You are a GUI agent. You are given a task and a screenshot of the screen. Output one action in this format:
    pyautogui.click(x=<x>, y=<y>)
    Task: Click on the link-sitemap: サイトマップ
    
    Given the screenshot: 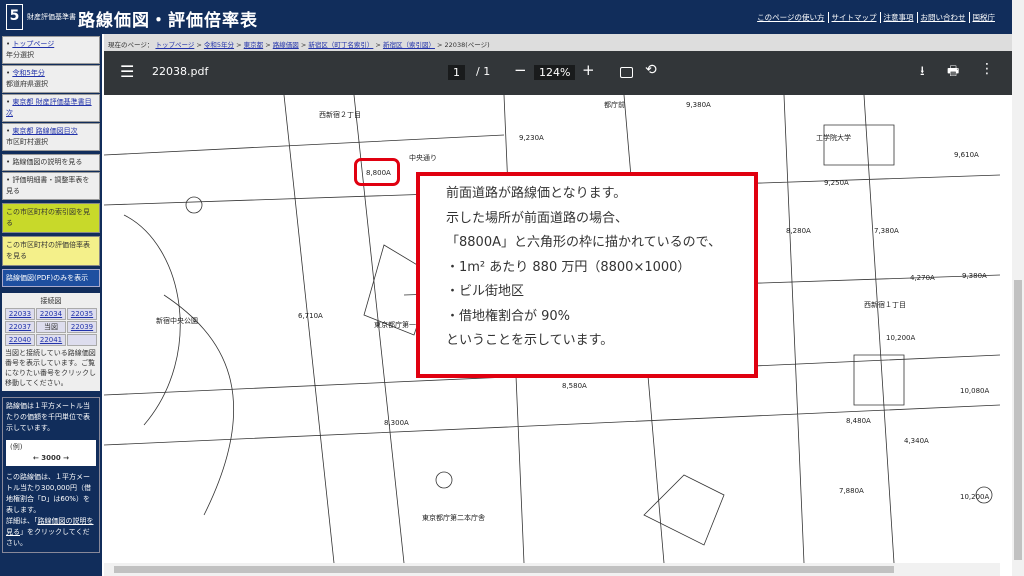 What is the action you would take?
    pyautogui.click(x=853, y=17)
    